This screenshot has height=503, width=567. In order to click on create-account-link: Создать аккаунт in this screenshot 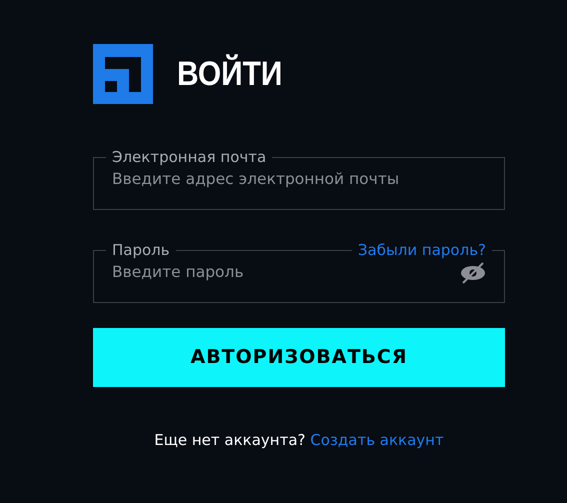, I will do `click(377, 440)`.